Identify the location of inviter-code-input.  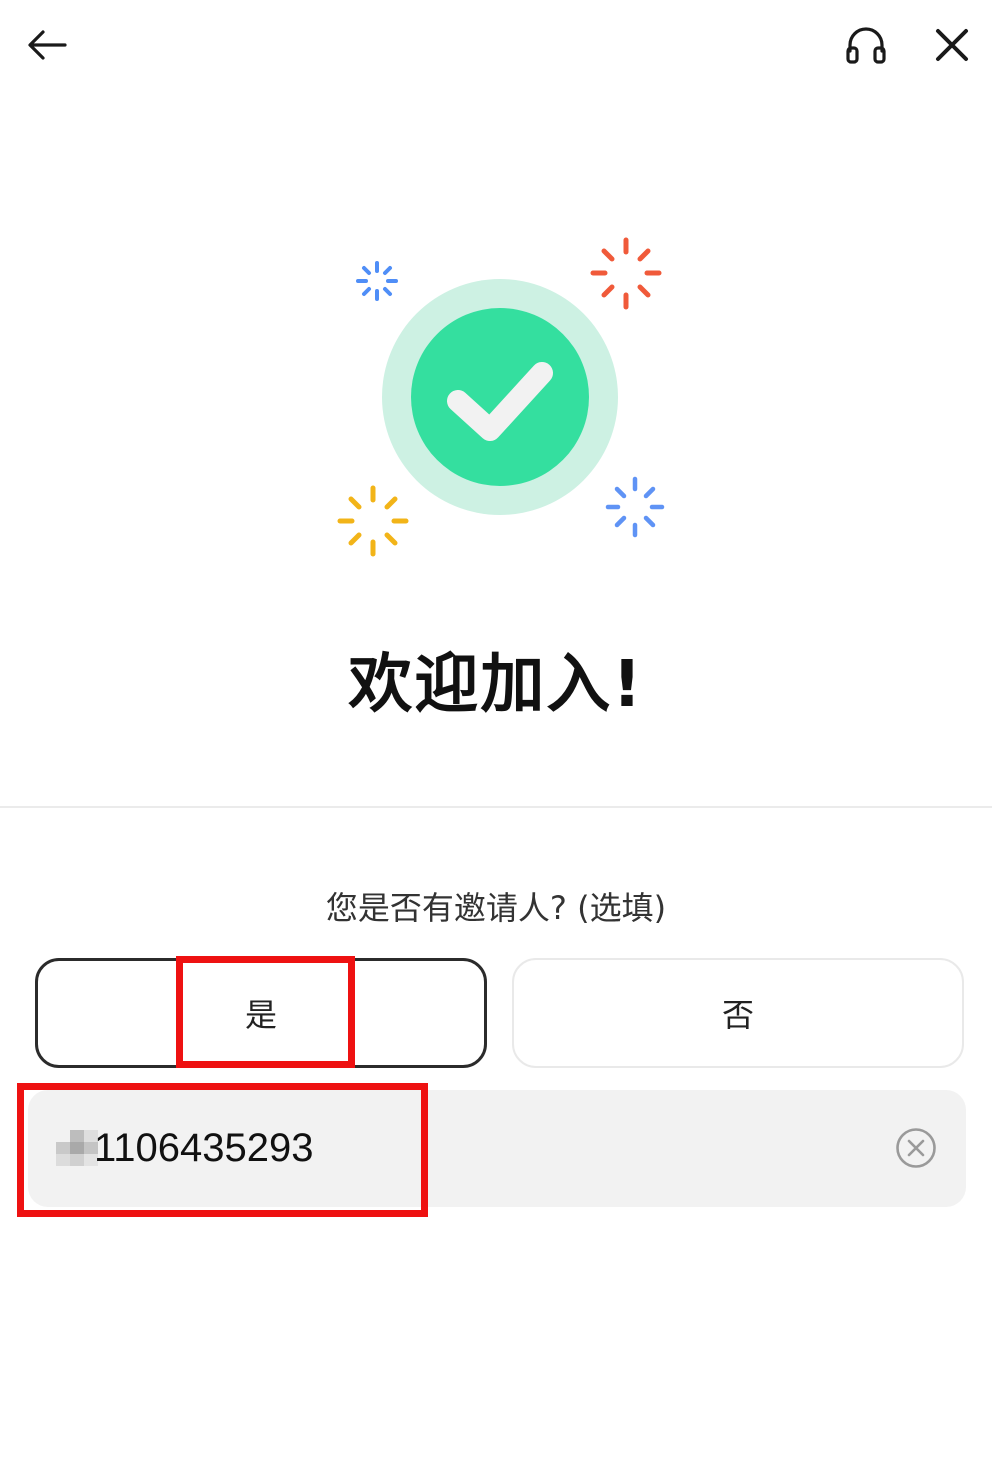
(444, 1148).